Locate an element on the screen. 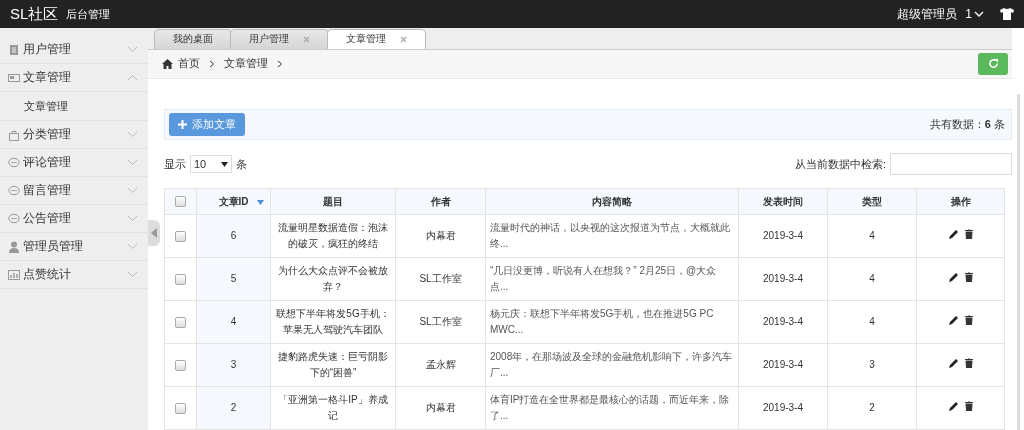 The width and height of the screenshot is (1024, 430). caret-down-icon is located at coordinates (224, 164).